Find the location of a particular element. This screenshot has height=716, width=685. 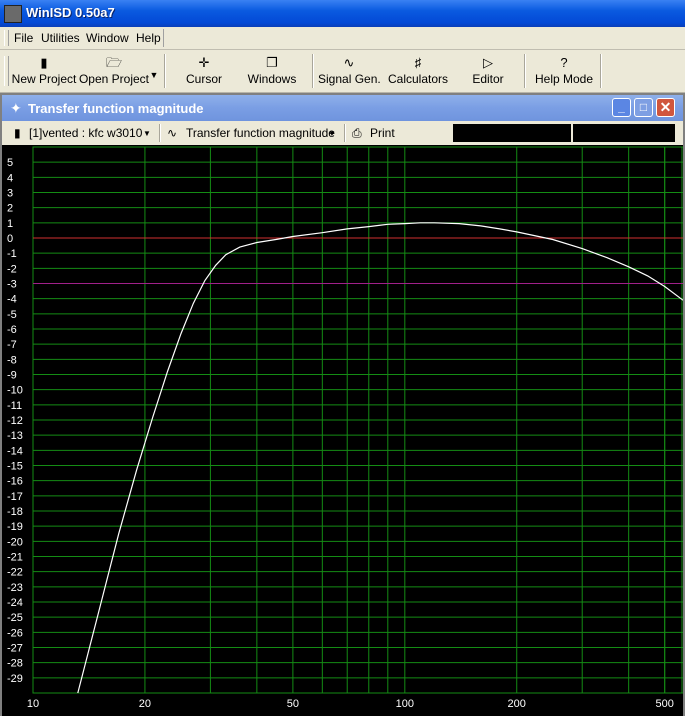

x-tick-label: 10 is located at coordinates (33, 704).